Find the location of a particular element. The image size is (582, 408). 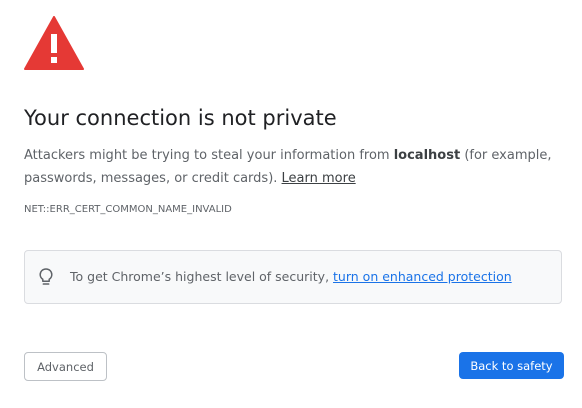

warning-triangle-icon is located at coordinates (54, 43).